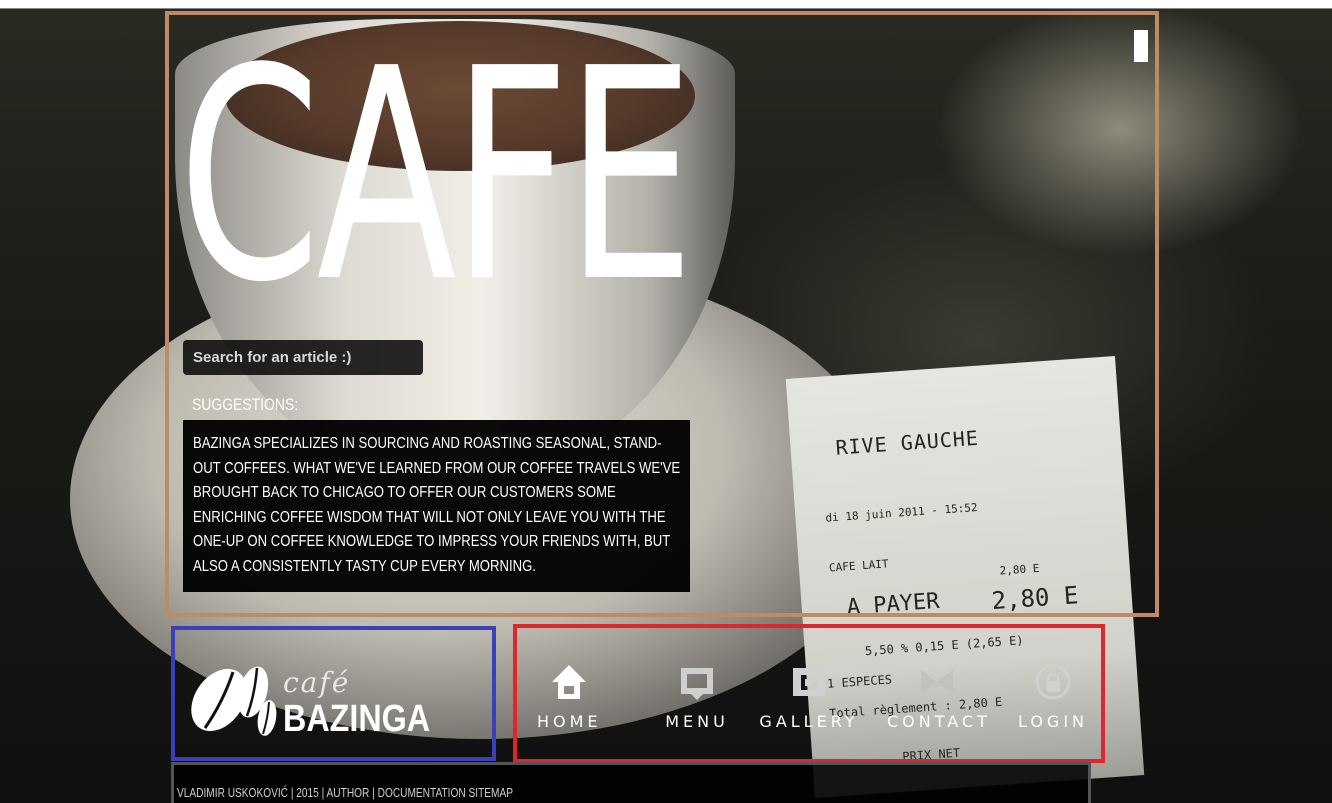 The height and width of the screenshot is (803, 1332). I want to click on nav-gallery: GALLERY, so click(809, 696).